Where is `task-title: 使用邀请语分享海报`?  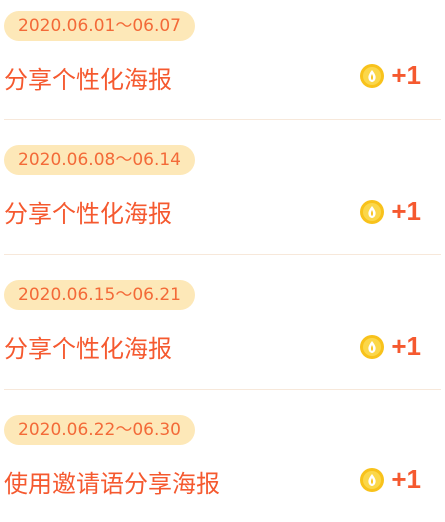
task-title: 使用邀请语分享海报 is located at coordinates (112, 484).